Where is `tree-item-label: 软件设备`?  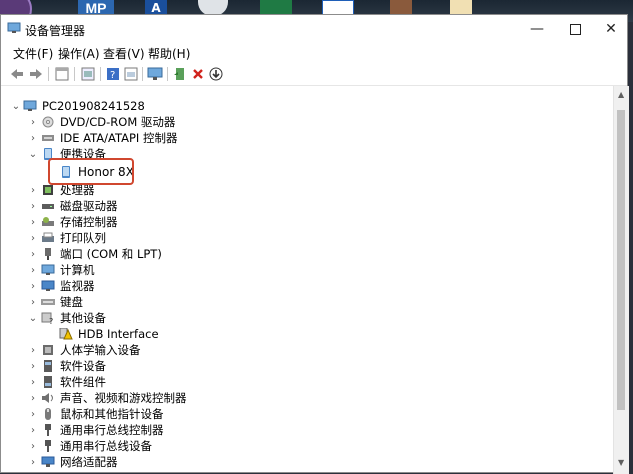 tree-item-label: 软件设备 is located at coordinates (83, 366).